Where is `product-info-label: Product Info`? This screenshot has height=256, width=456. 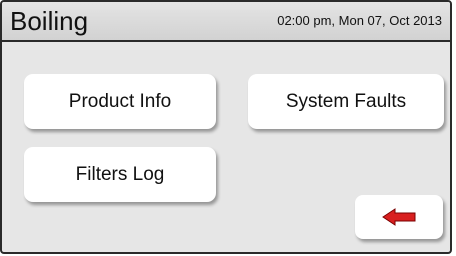
product-info-label: Product Info is located at coordinates (120, 101).